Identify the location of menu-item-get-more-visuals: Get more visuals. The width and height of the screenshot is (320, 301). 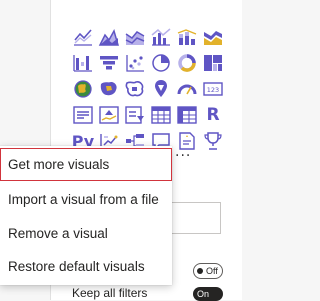
(86, 164).